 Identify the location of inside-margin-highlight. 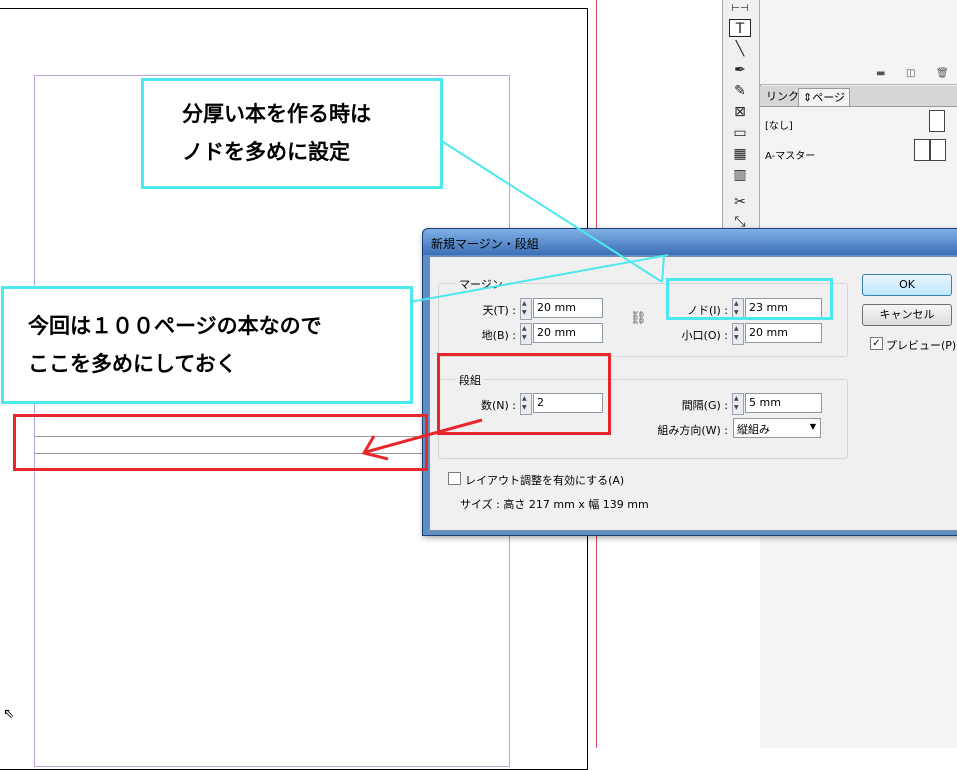
(749, 299).